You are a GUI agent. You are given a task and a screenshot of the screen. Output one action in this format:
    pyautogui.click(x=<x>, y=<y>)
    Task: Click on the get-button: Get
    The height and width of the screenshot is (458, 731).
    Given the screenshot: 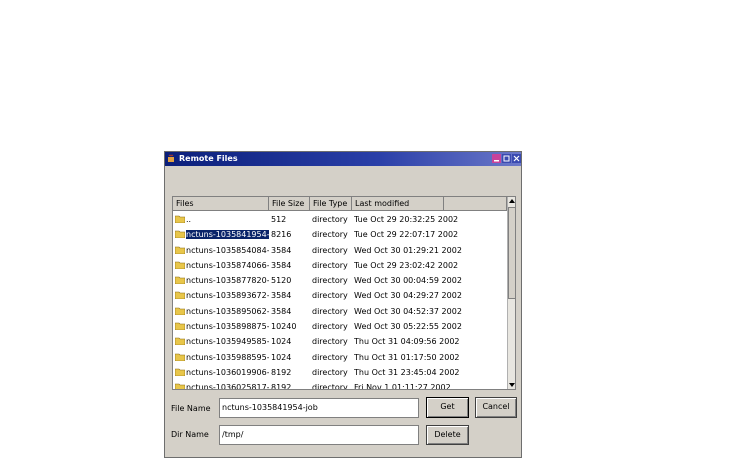 What is the action you would take?
    pyautogui.click(x=447, y=407)
    